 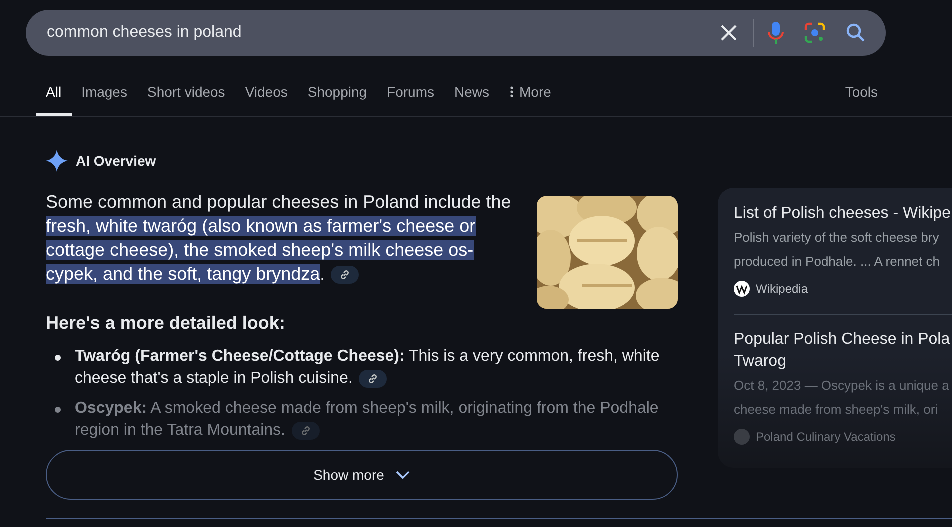 What do you see at coordinates (776, 33) in the screenshot?
I see `microphone-icon` at bounding box center [776, 33].